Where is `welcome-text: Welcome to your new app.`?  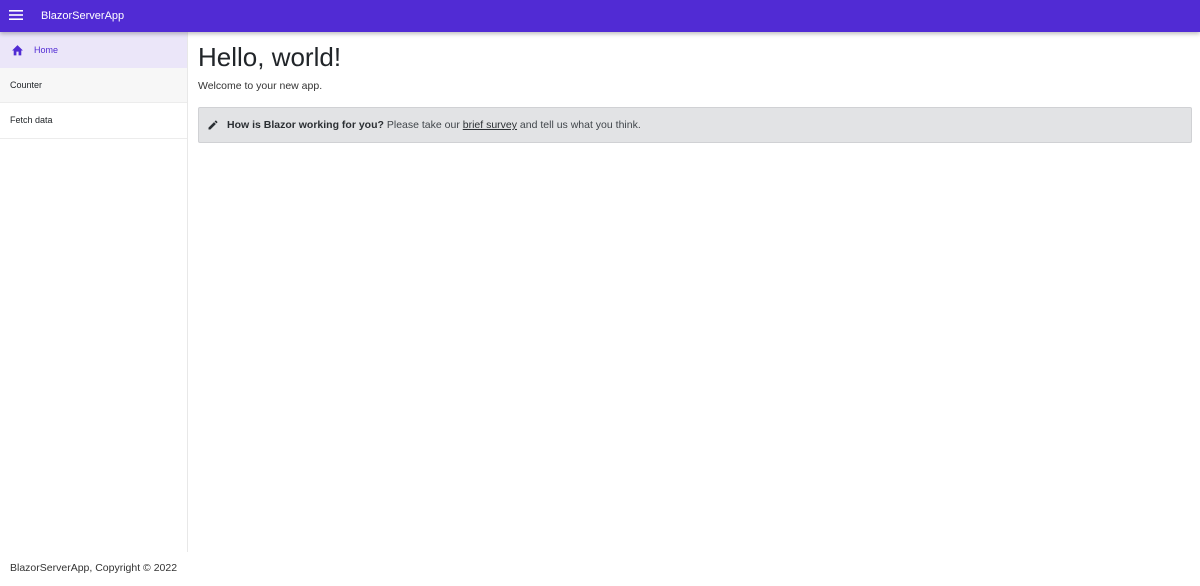
welcome-text: Welcome to your new app. is located at coordinates (260, 86).